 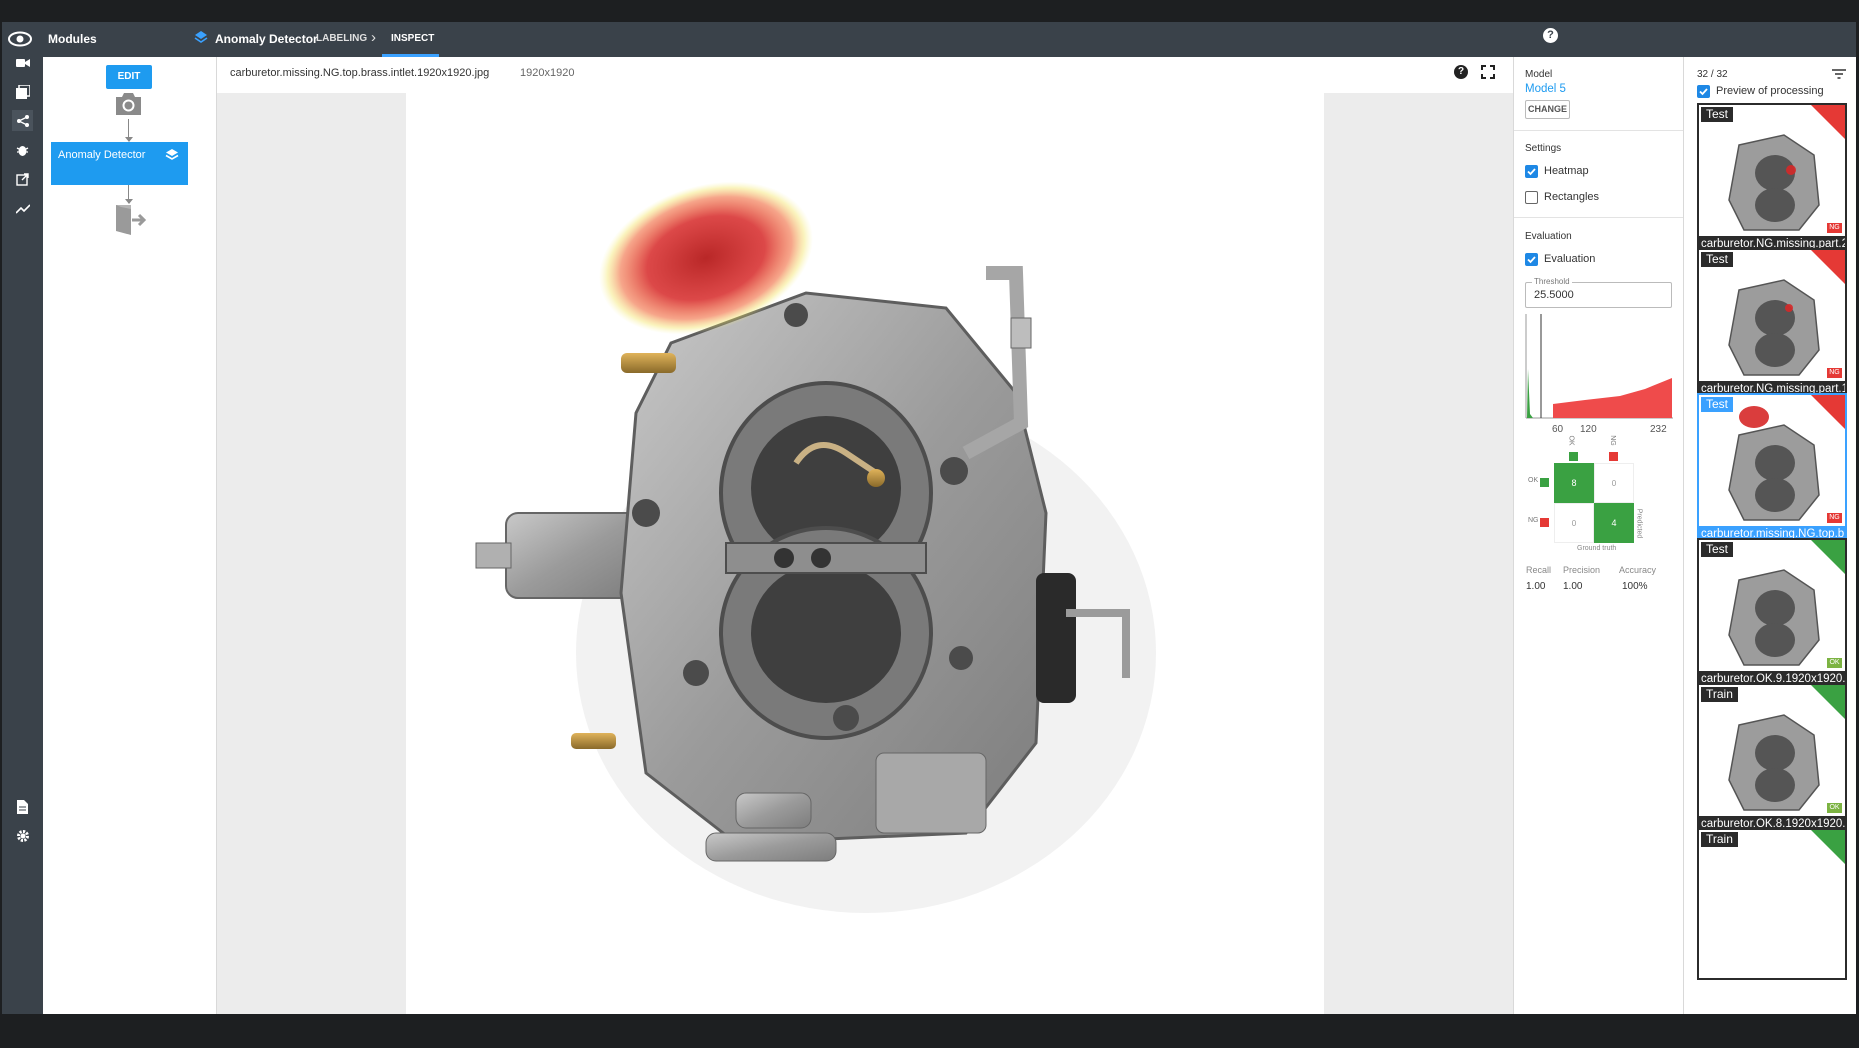 What do you see at coordinates (412, 38) in the screenshot?
I see `tab-inspect: INSPECT` at bounding box center [412, 38].